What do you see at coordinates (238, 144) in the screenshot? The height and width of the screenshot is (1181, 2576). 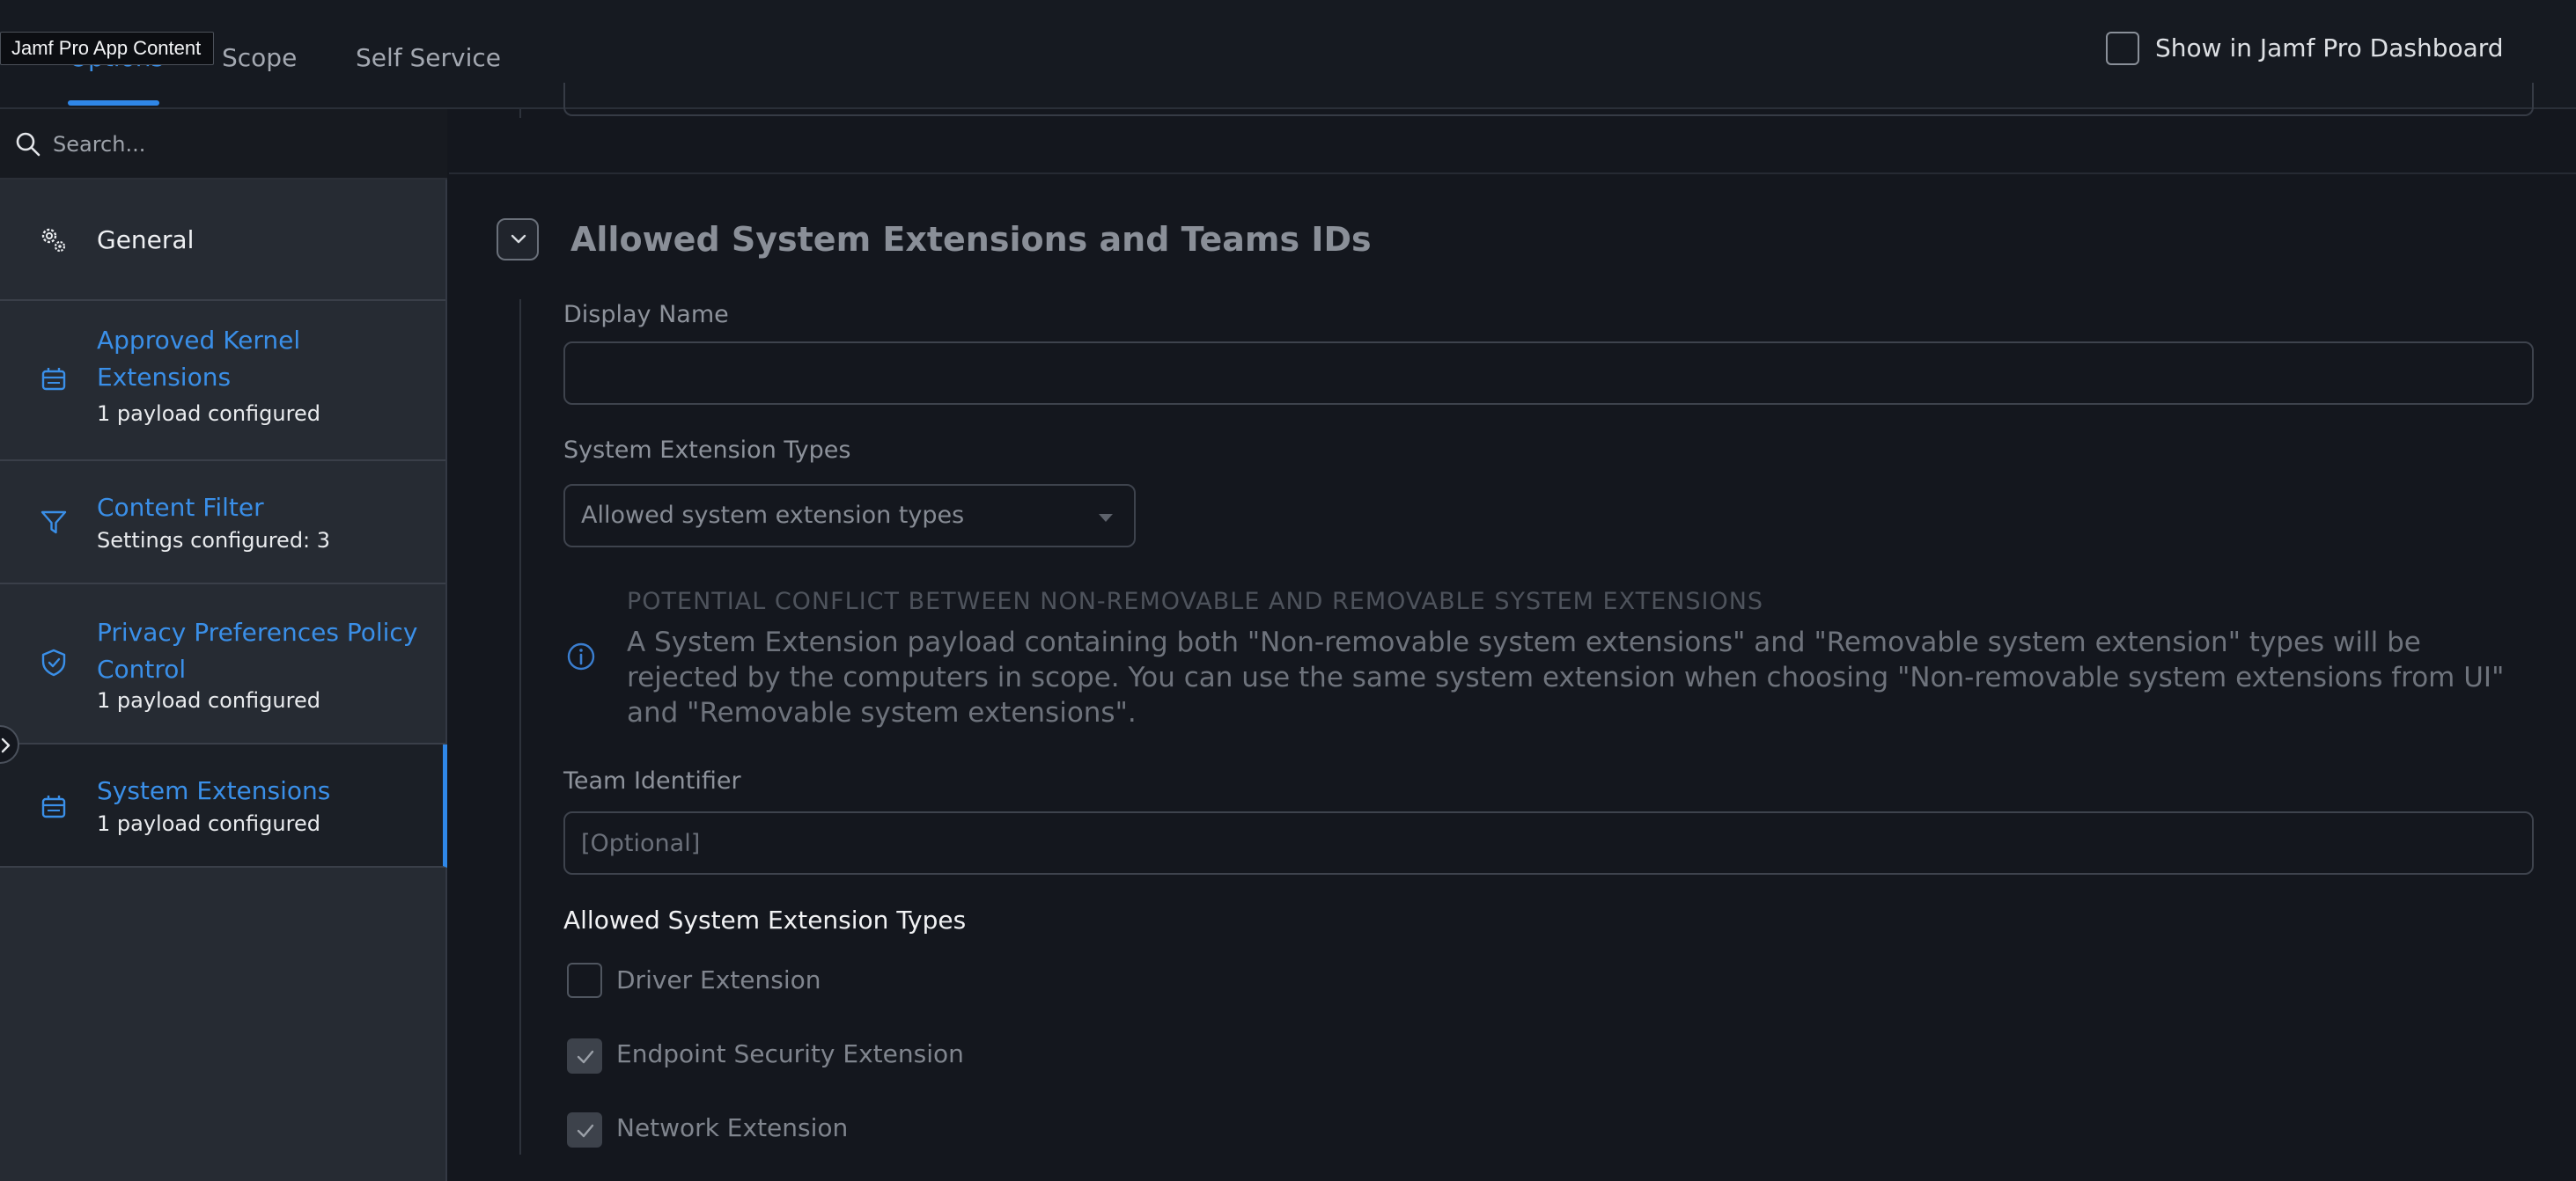 I see `search-input` at bounding box center [238, 144].